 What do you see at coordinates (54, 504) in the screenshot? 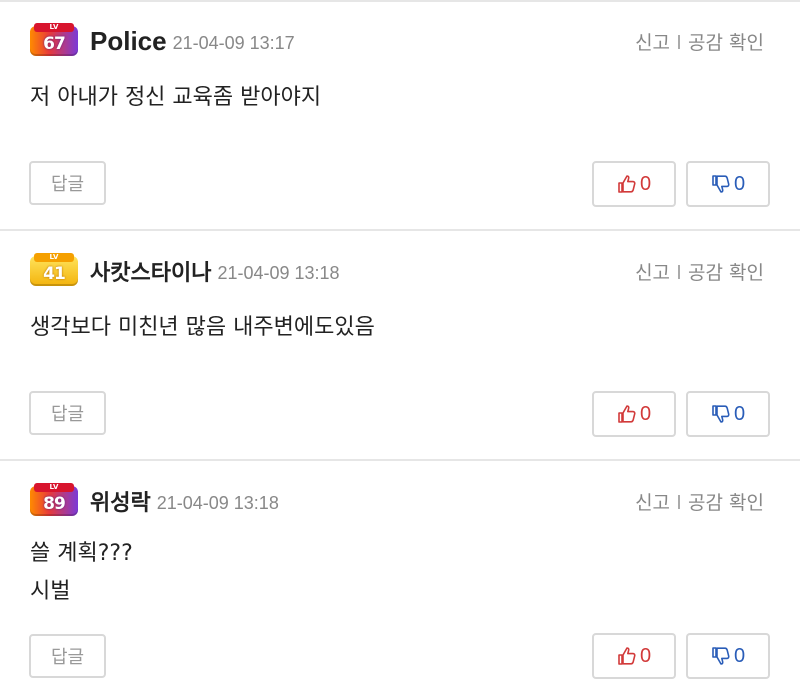
I see `level-badge-number: 89` at bounding box center [54, 504].